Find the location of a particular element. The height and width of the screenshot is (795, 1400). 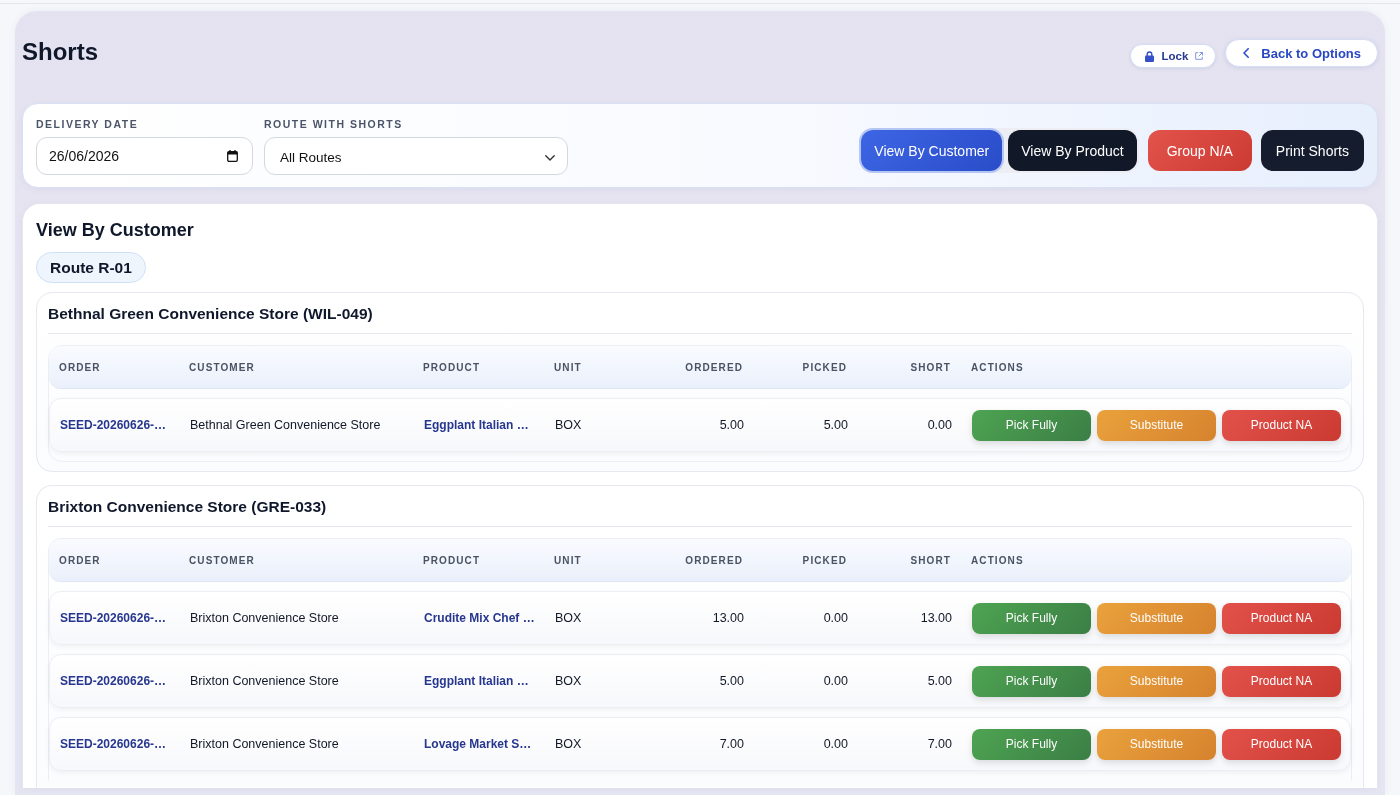

table-cell: Bethnal Green Convenience Store is located at coordinates (285, 425).